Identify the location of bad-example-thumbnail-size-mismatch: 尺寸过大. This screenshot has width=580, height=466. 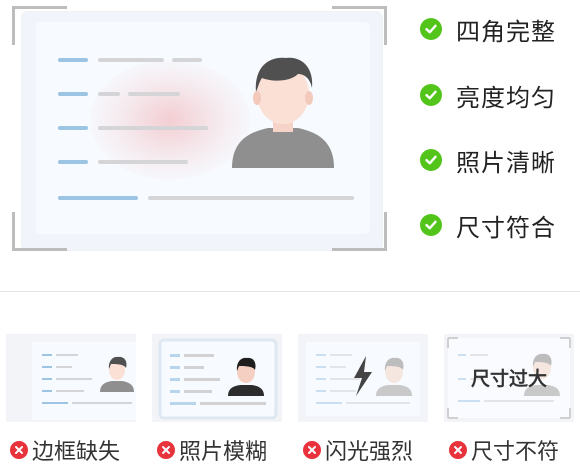
(509, 378).